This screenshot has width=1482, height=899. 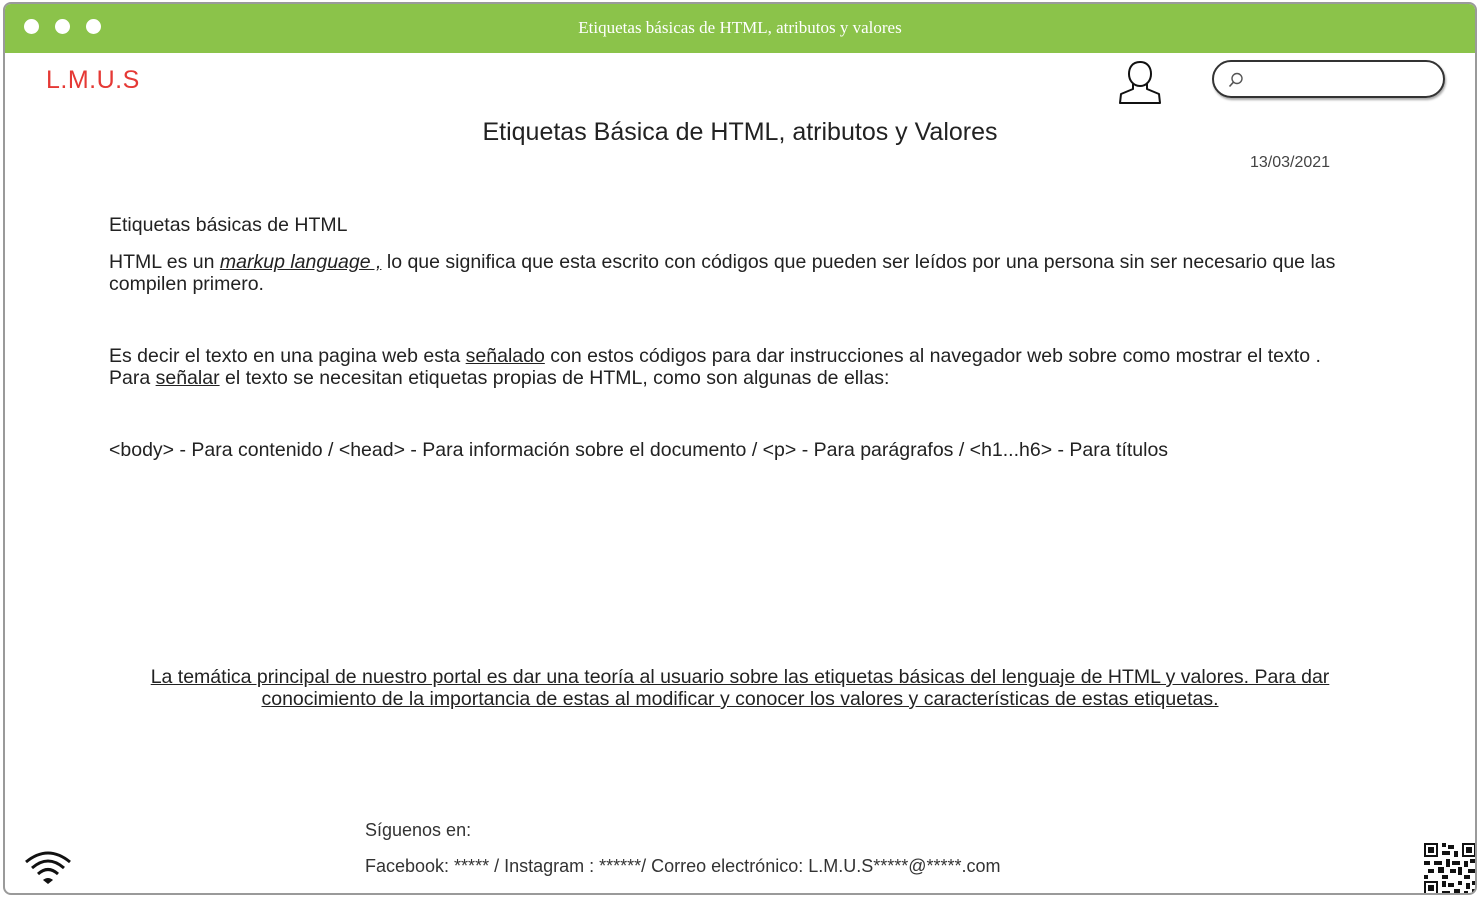 What do you see at coordinates (1235, 80) in the screenshot?
I see `search-icon` at bounding box center [1235, 80].